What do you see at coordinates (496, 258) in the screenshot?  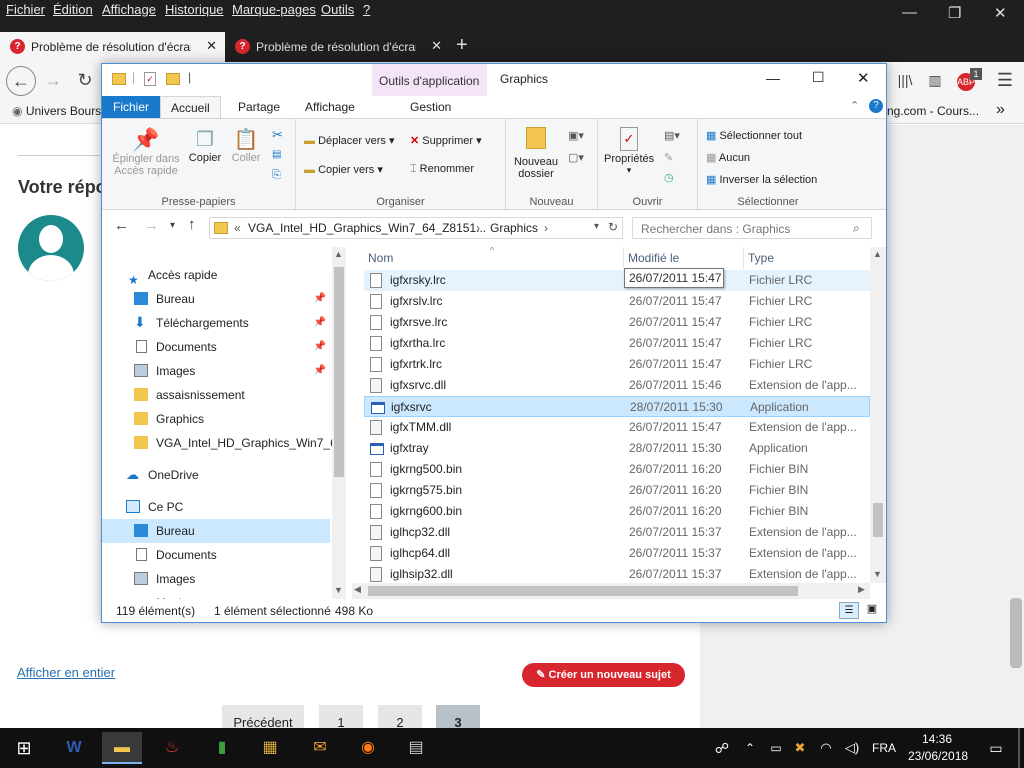 I see `column-name: Nom` at bounding box center [496, 258].